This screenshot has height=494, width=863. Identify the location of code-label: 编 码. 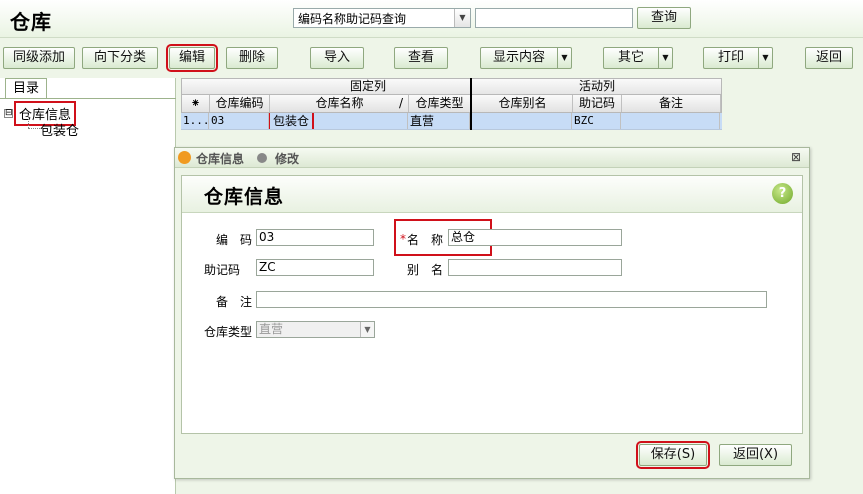
(234, 240).